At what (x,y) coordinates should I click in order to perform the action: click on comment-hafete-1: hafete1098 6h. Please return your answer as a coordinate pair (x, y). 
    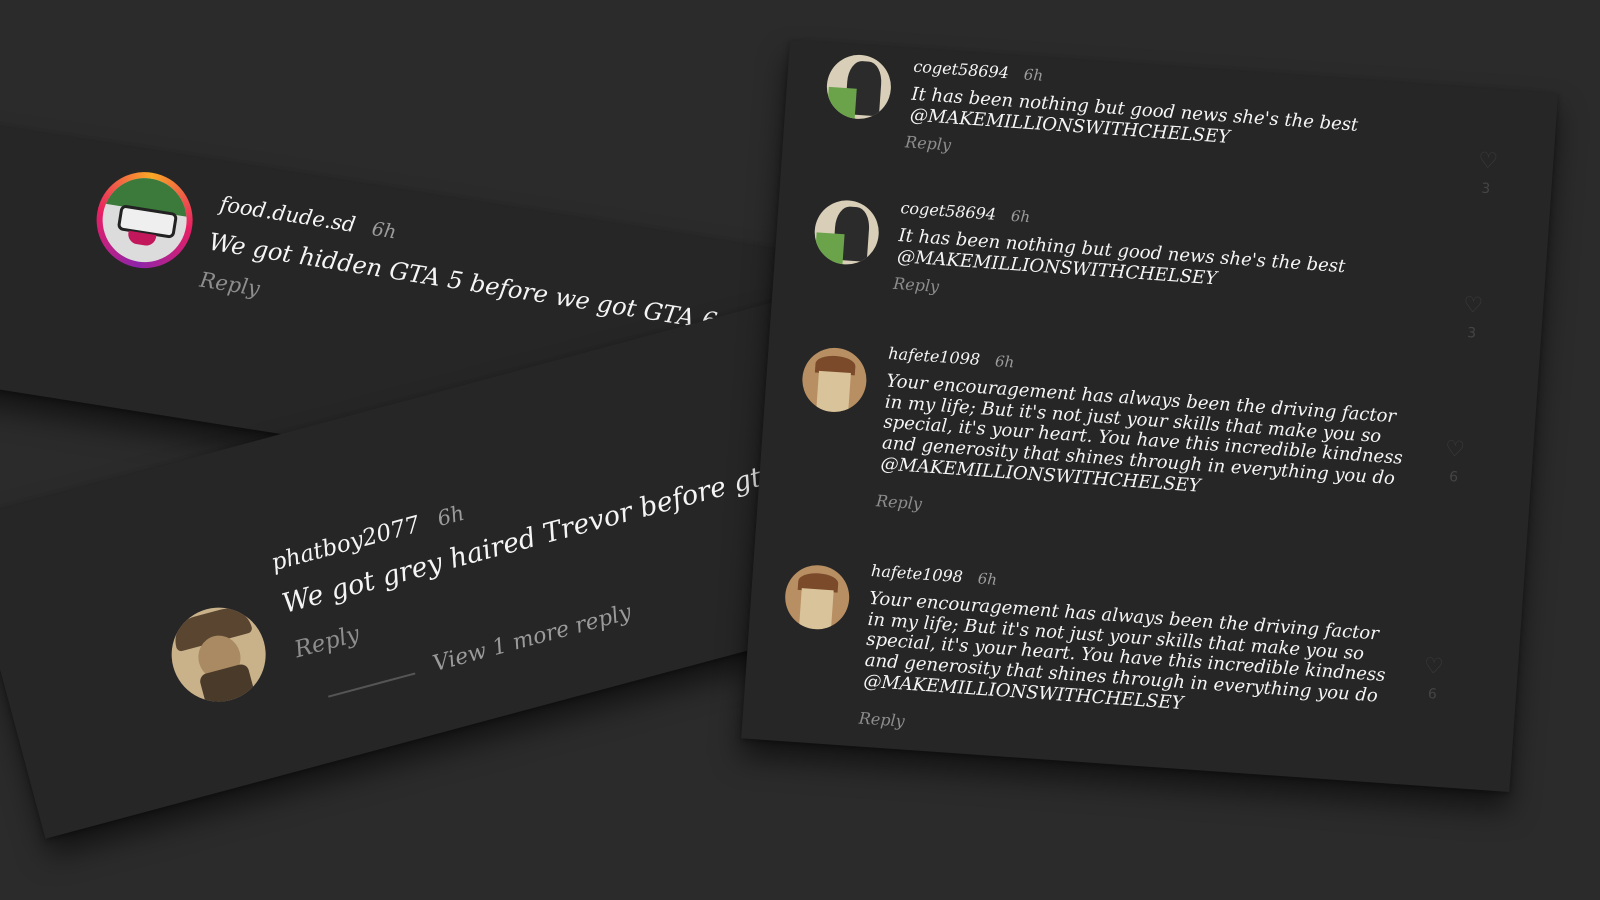
    Looking at the image, I should click on (951, 358).